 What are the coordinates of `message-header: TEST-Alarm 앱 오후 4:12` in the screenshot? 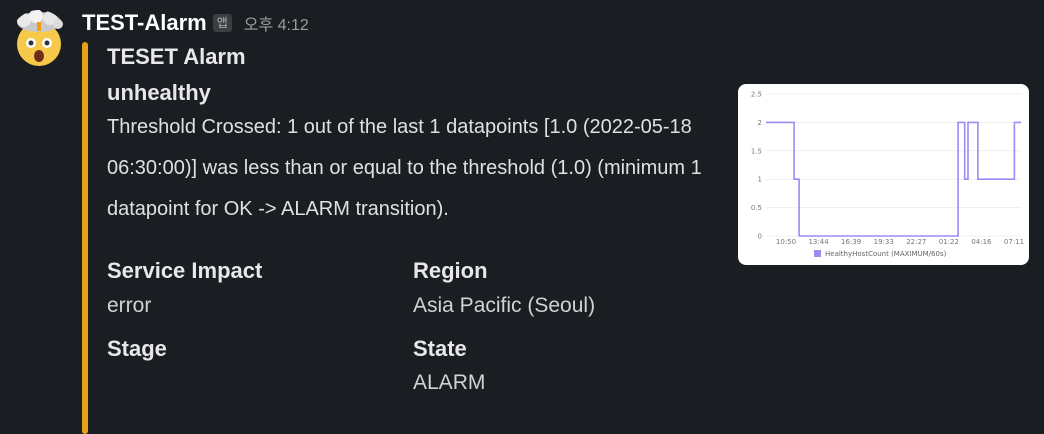 It's located at (195, 23).